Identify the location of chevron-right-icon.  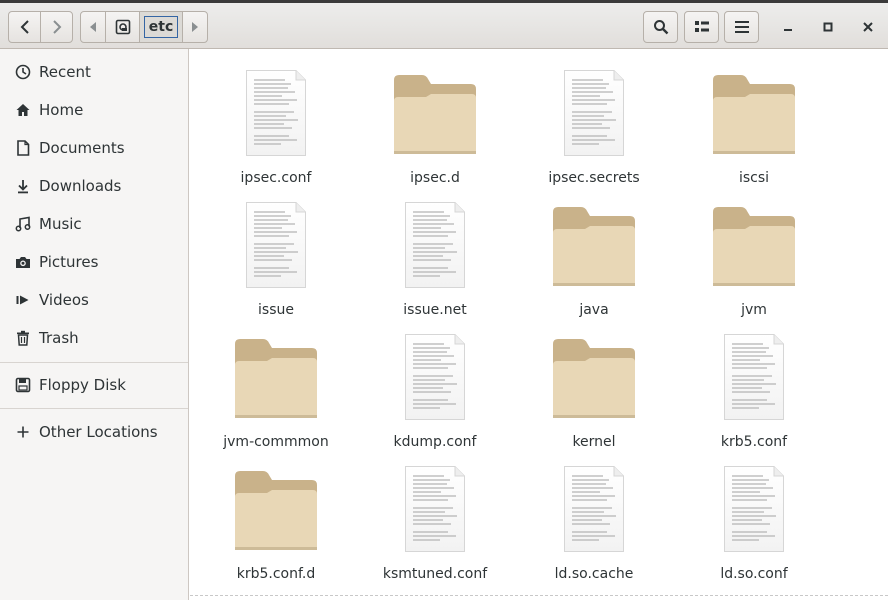
(56, 27).